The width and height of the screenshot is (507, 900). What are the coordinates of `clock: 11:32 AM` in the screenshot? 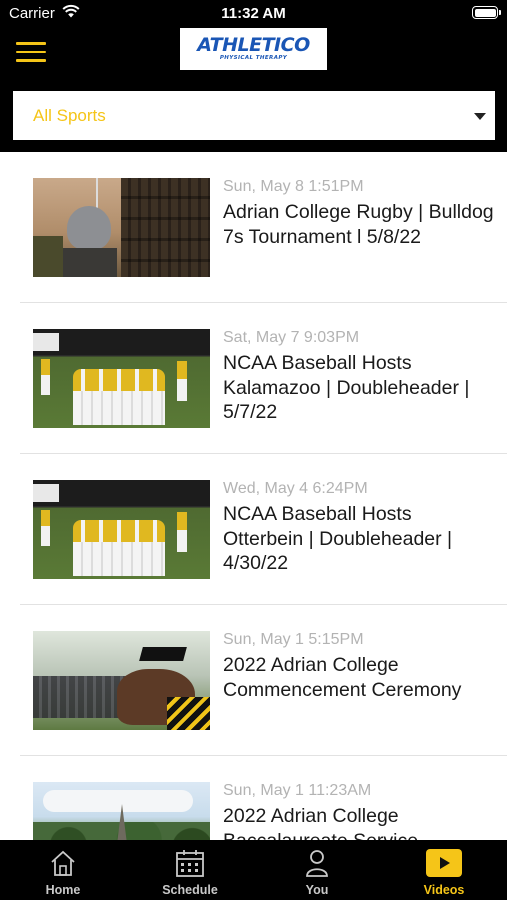 It's located at (253, 13).